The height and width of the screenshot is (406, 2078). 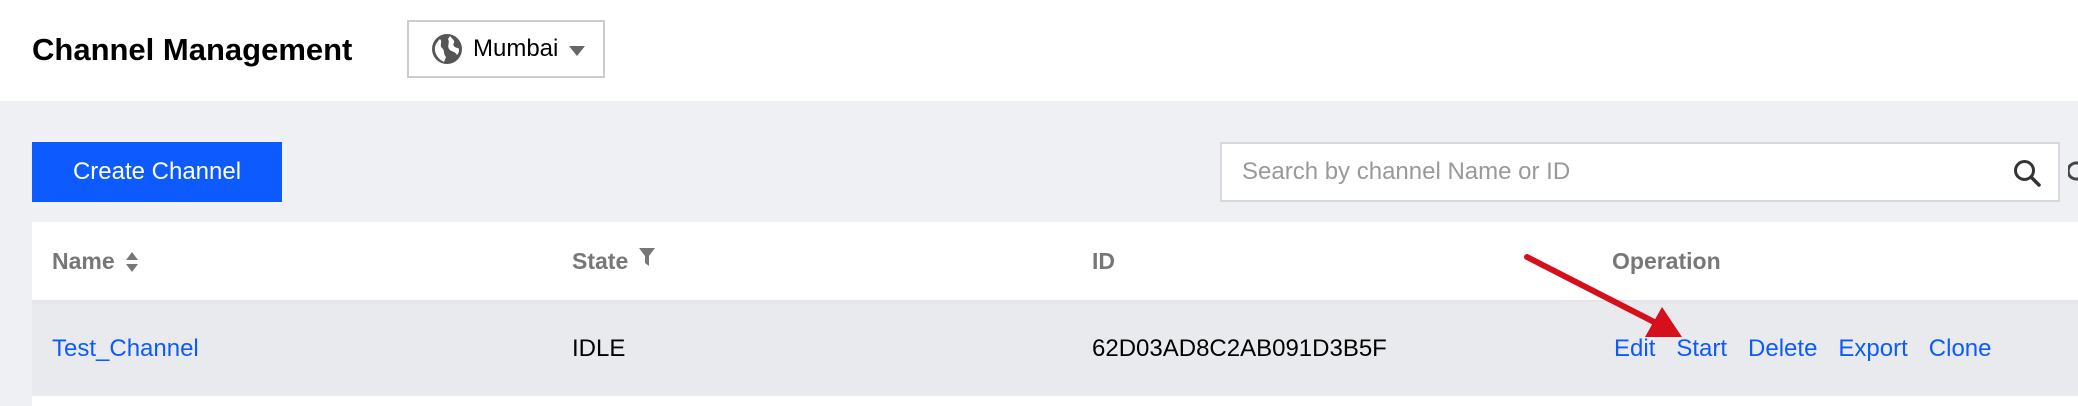 I want to click on column-name-label: Name, so click(x=83, y=261).